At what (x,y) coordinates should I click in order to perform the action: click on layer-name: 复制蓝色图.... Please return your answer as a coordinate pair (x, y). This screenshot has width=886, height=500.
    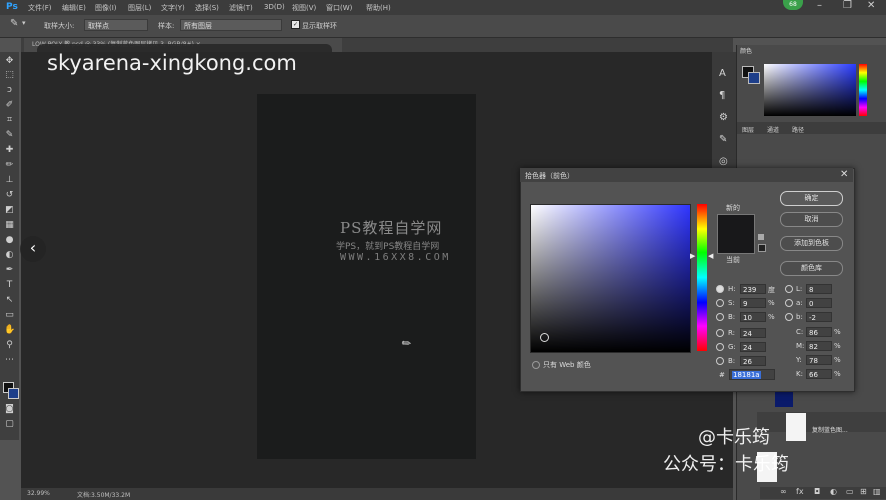
    Looking at the image, I should click on (830, 429).